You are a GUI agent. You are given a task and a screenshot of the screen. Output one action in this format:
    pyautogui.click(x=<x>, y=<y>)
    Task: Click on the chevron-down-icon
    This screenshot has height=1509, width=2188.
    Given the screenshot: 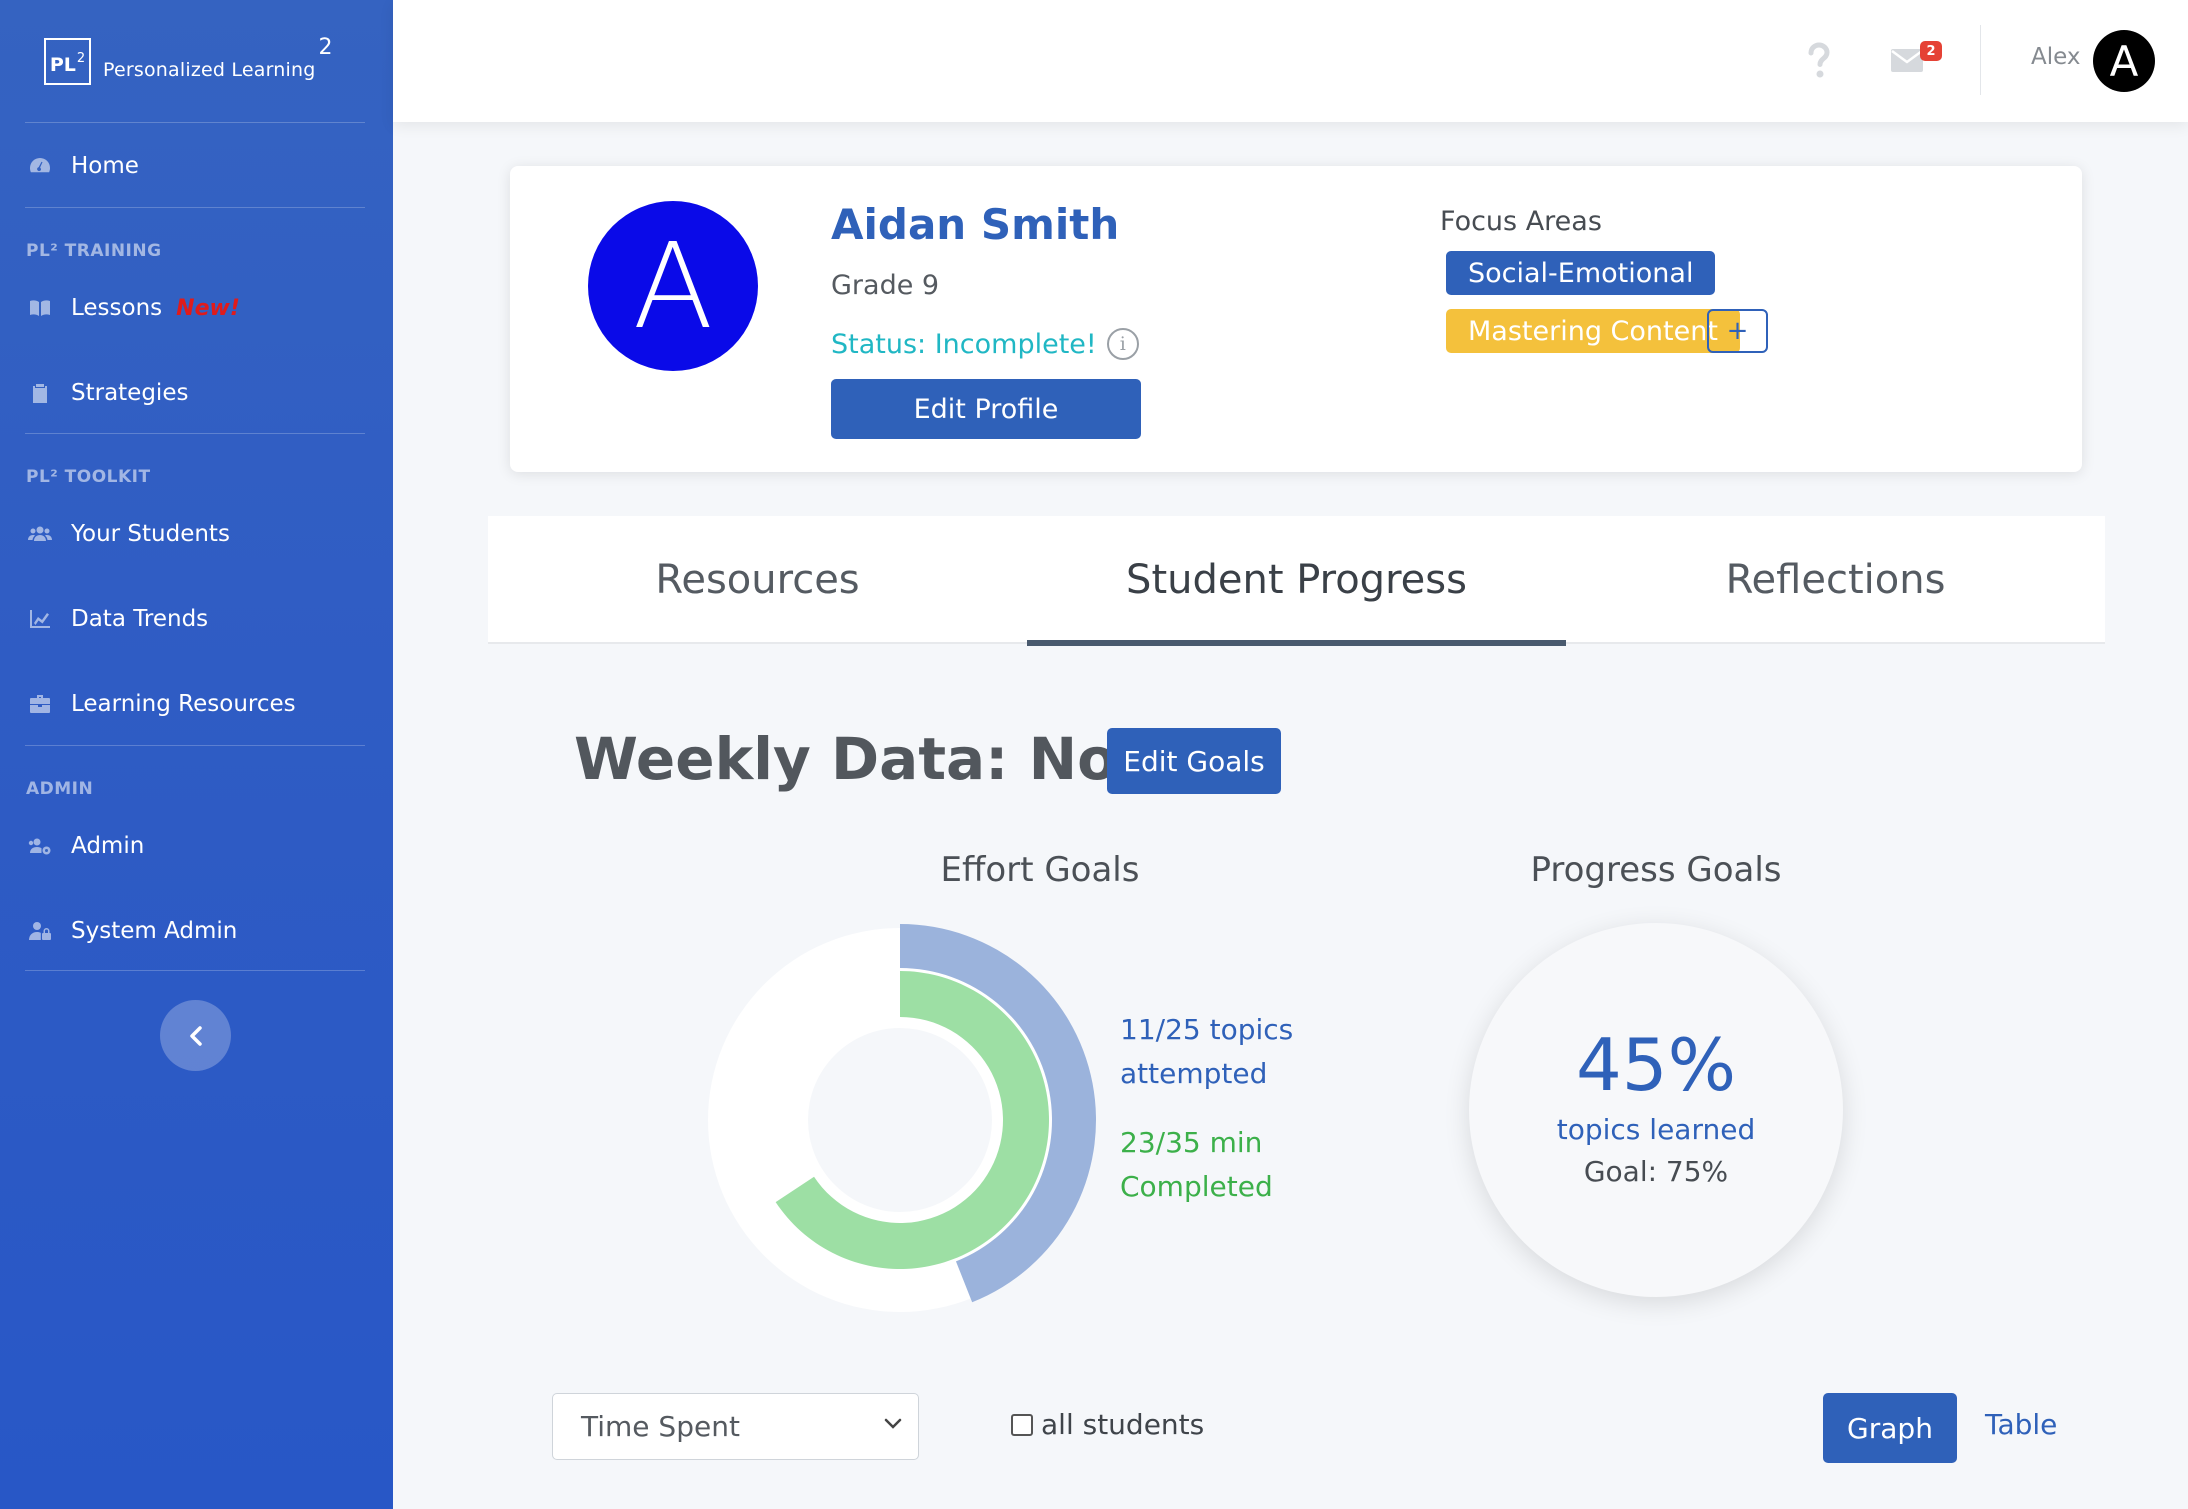 What is the action you would take?
    pyautogui.click(x=893, y=1423)
    